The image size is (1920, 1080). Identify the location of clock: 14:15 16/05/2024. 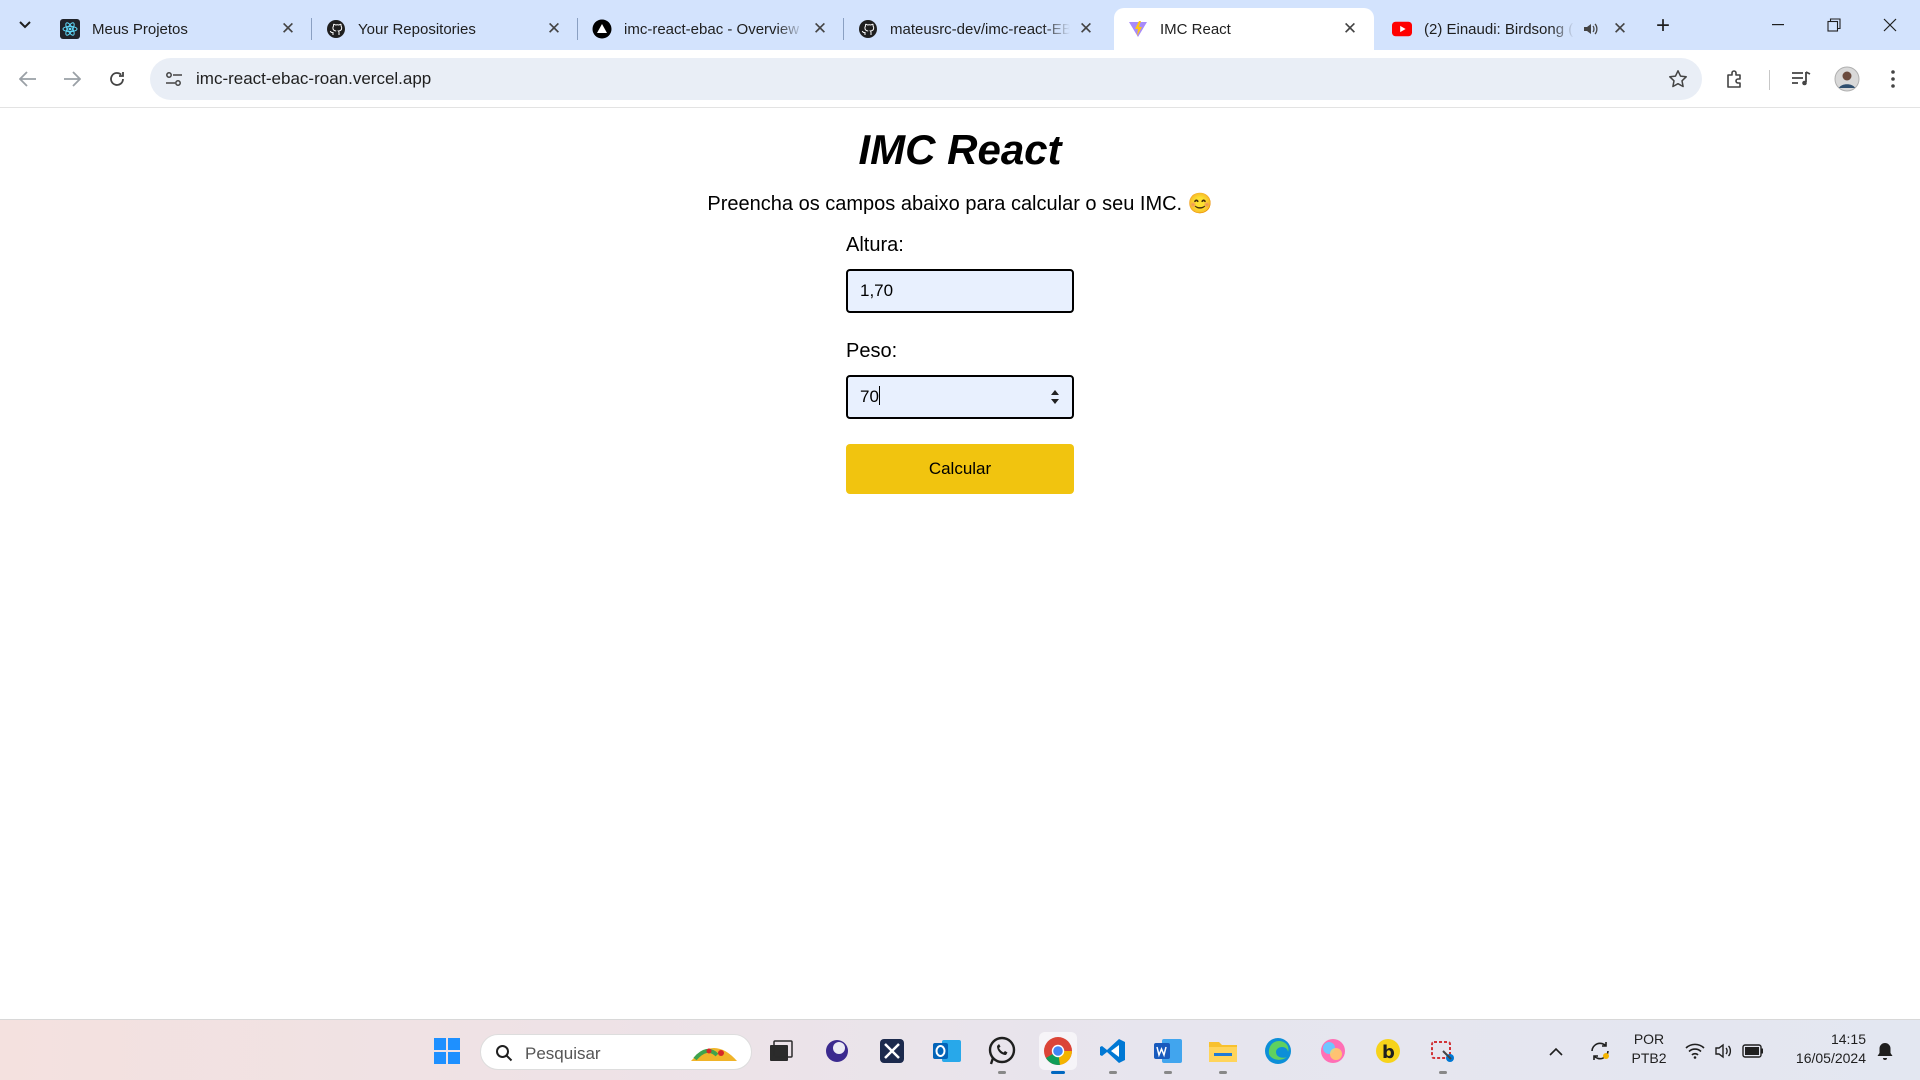
(1828, 1048).